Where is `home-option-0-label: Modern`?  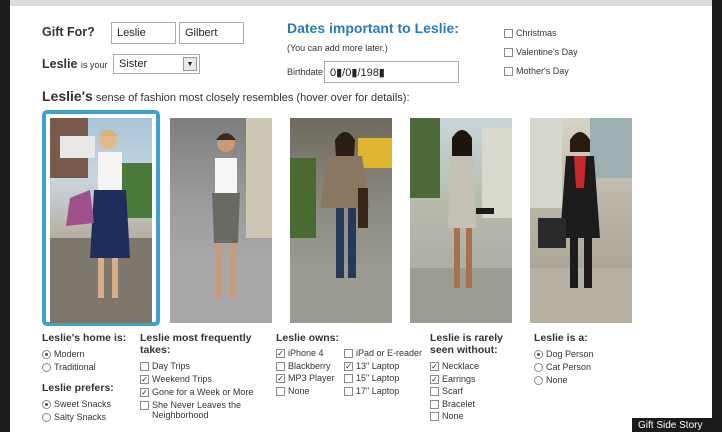
home-option-0-label: Modern is located at coordinates (69, 354).